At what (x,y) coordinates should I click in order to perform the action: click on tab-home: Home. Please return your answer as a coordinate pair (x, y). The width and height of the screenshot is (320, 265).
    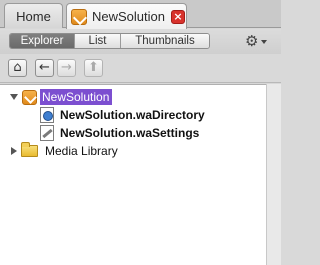
    Looking at the image, I should click on (33, 15).